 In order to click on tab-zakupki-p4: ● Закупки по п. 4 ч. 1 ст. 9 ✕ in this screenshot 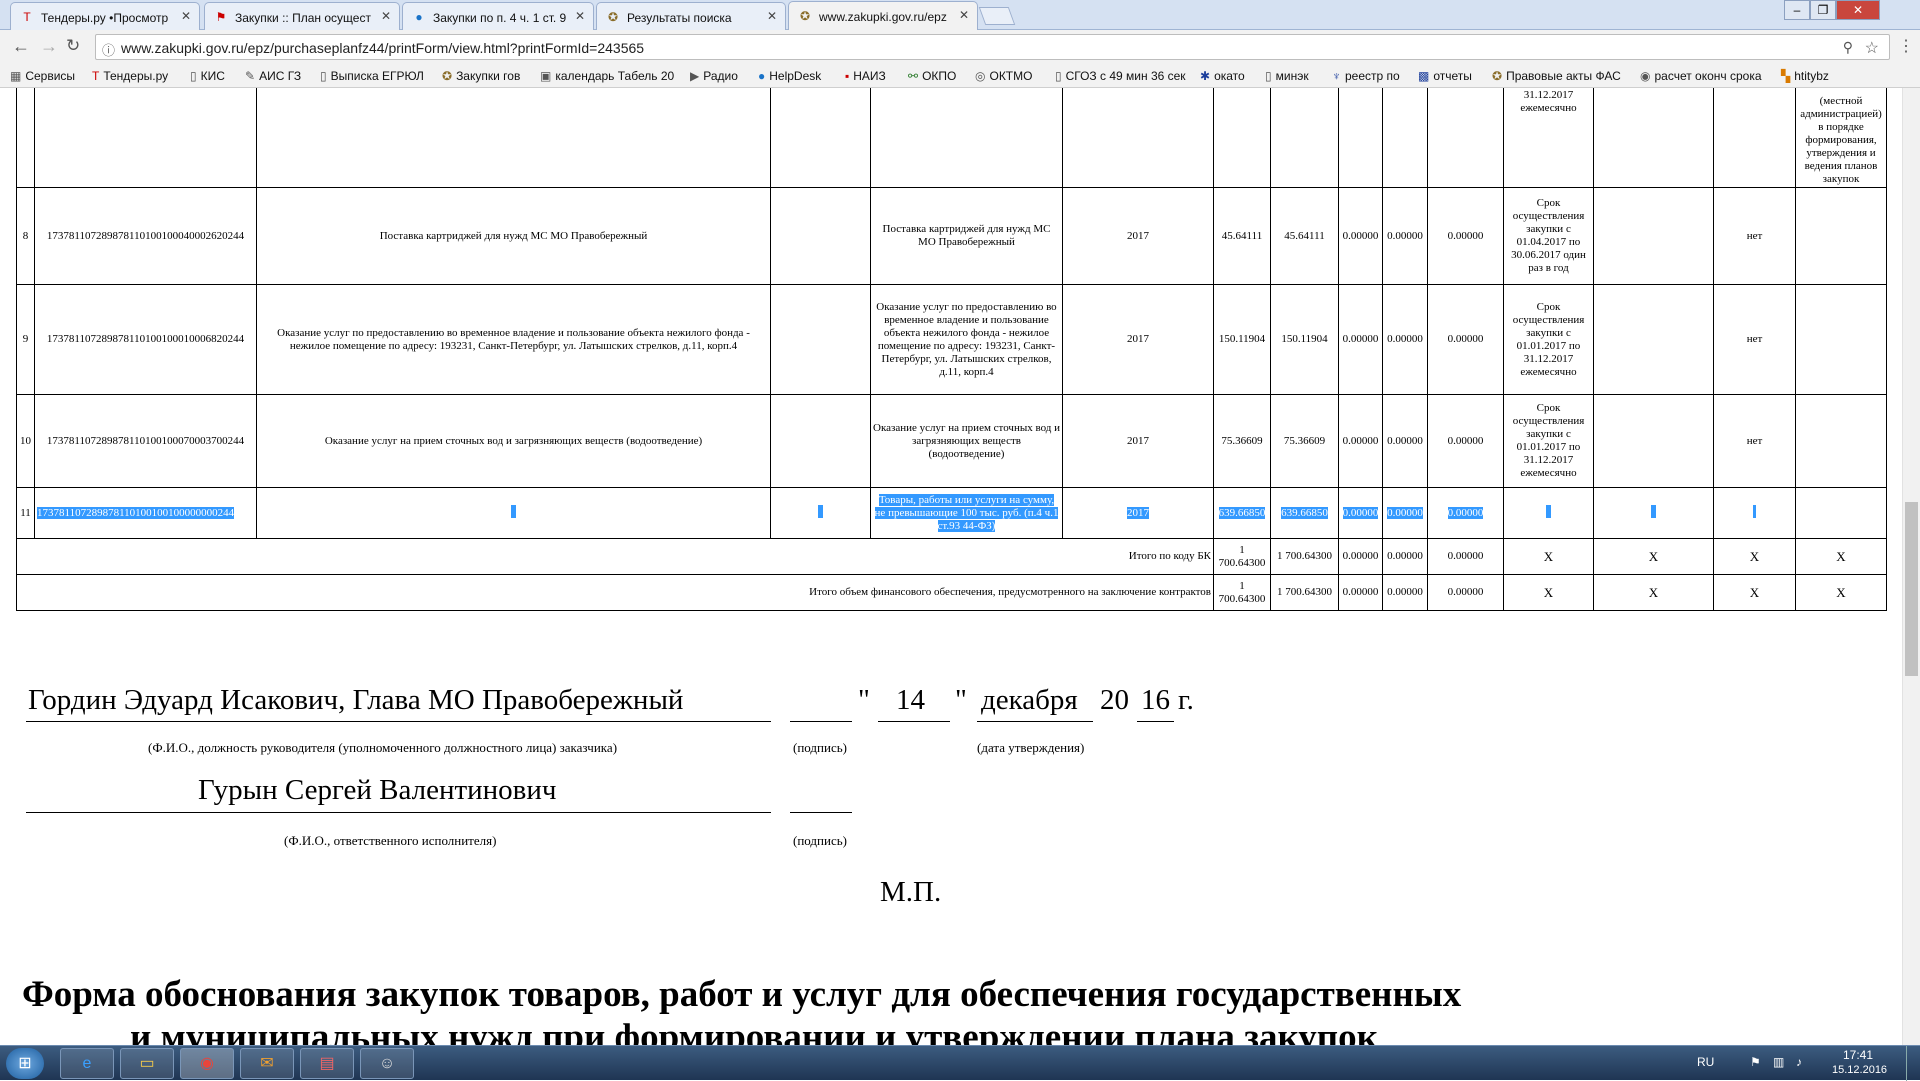, I will do `click(498, 16)`.